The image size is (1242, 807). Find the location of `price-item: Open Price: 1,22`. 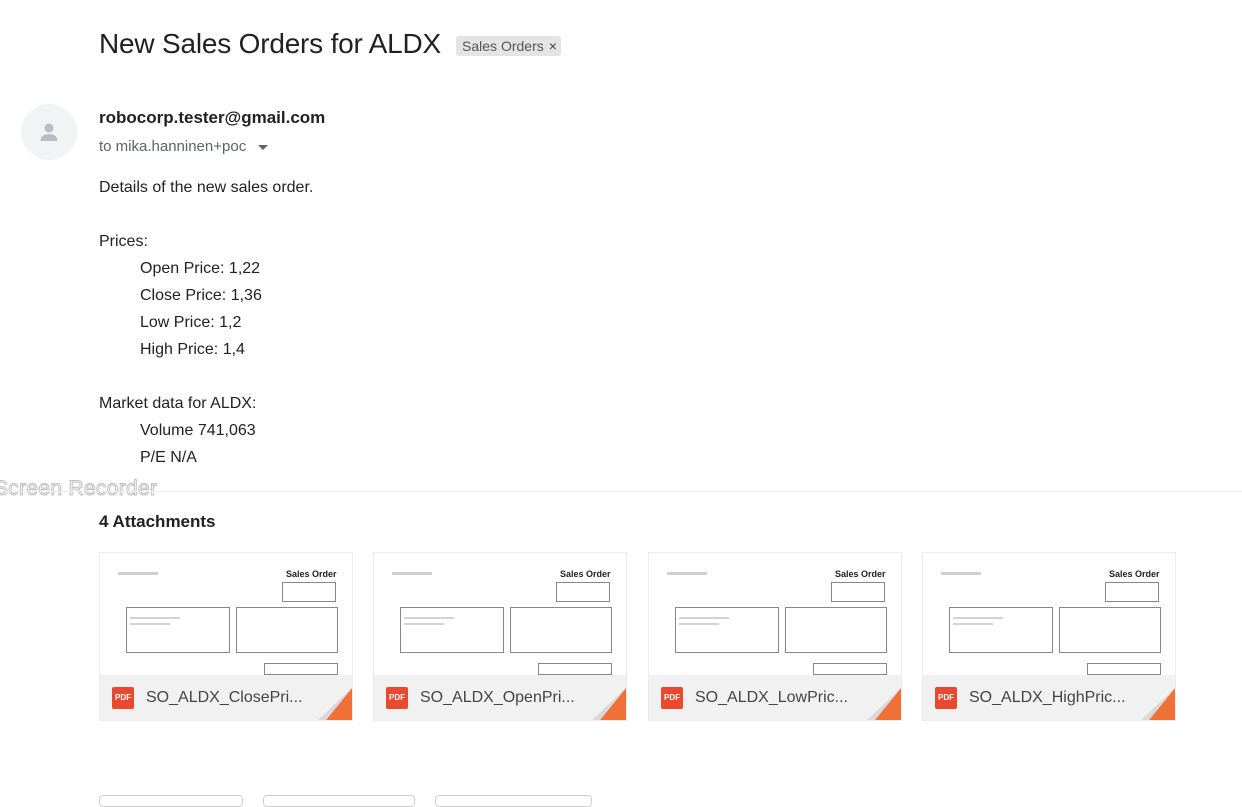

price-item: Open Price: 1,22 is located at coordinates (200, 268).